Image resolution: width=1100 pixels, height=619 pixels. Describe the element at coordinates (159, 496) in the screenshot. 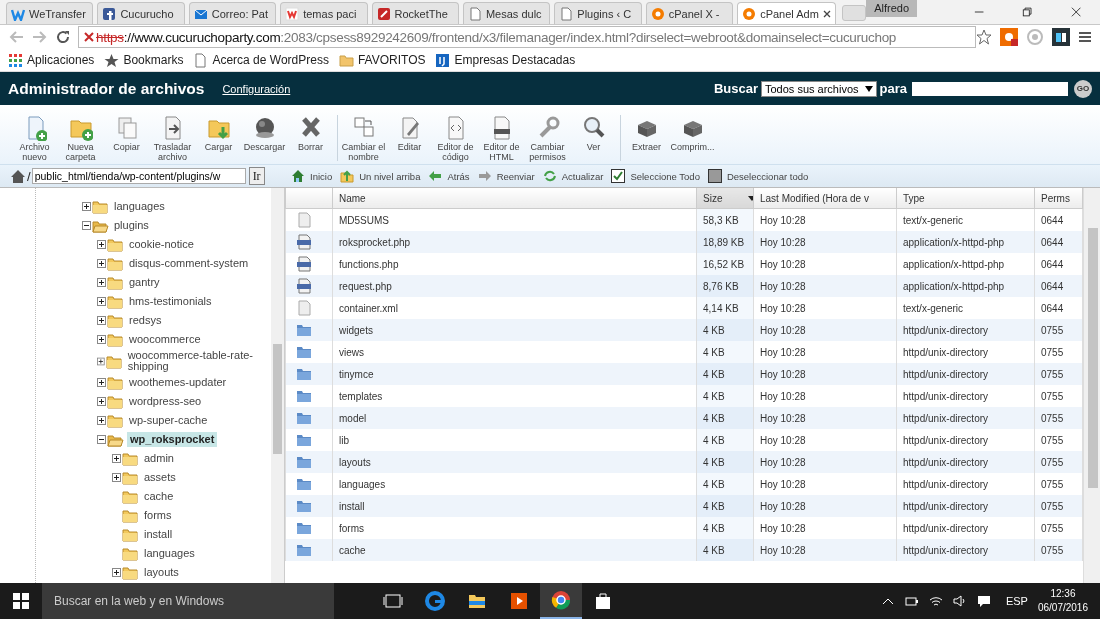

I see `folder-tree-item: cache` at that location.